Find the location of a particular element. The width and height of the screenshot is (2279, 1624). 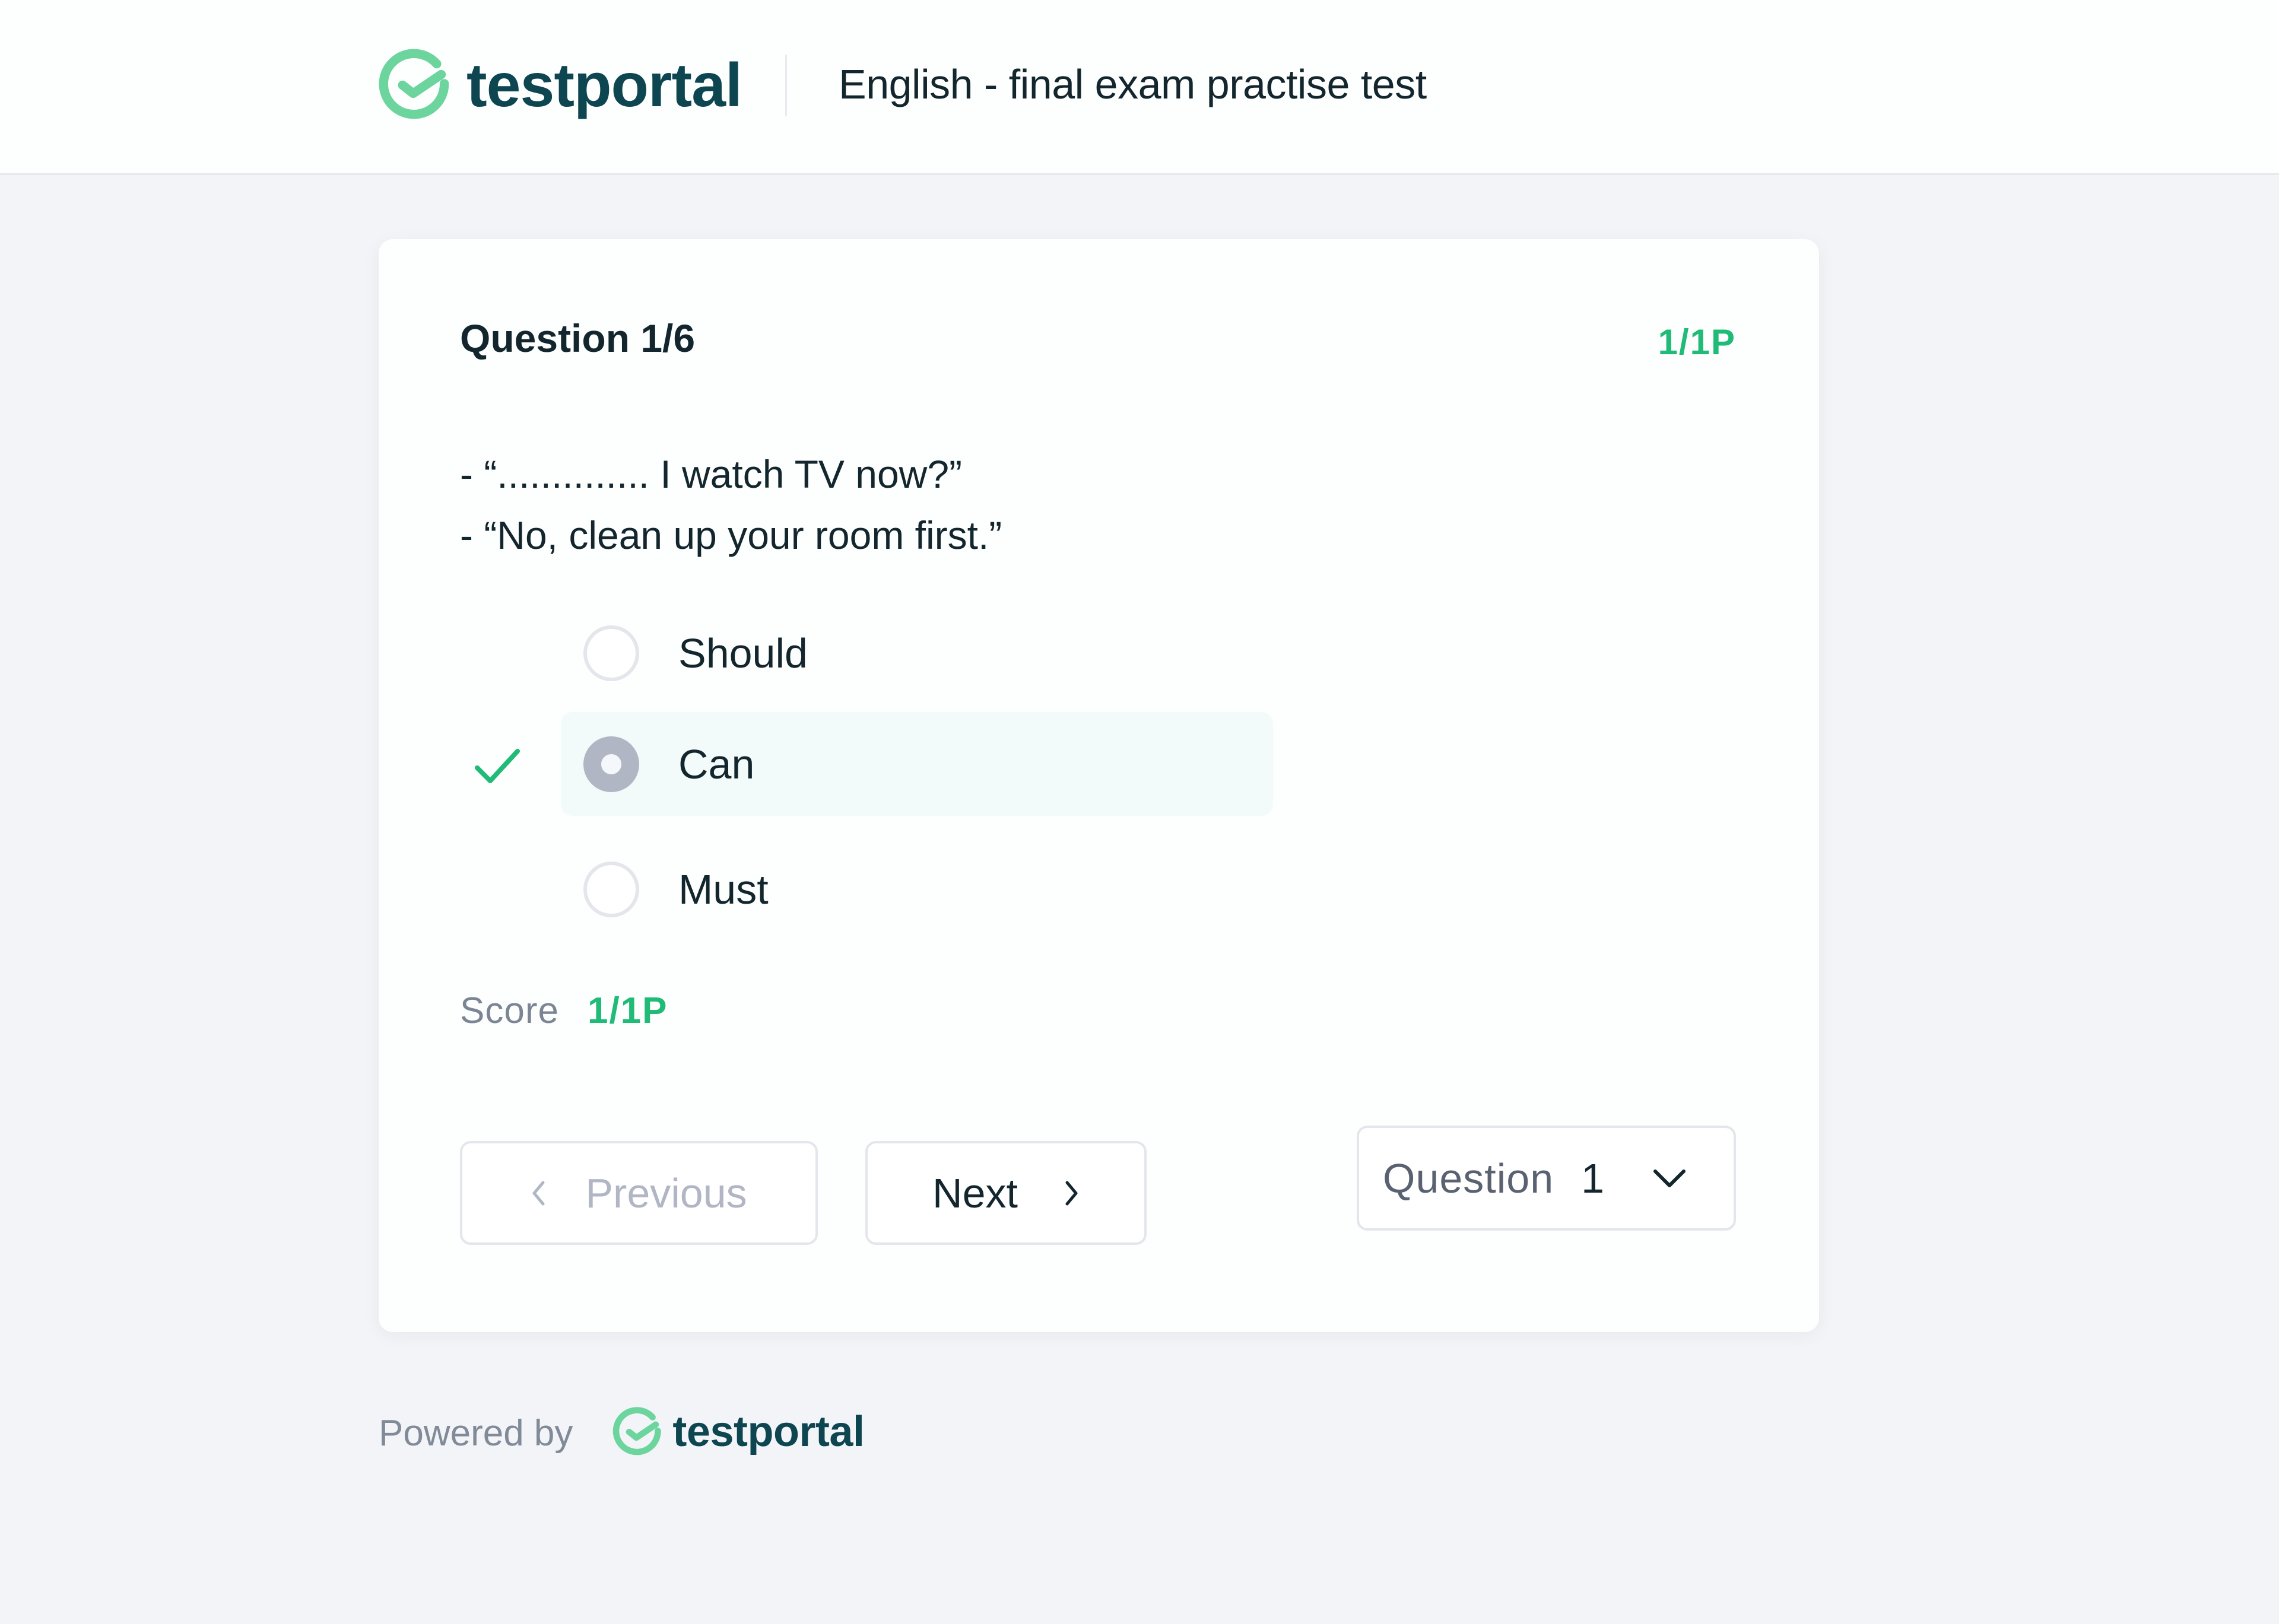

radio-button-selected is located at coordinates (611, 764).